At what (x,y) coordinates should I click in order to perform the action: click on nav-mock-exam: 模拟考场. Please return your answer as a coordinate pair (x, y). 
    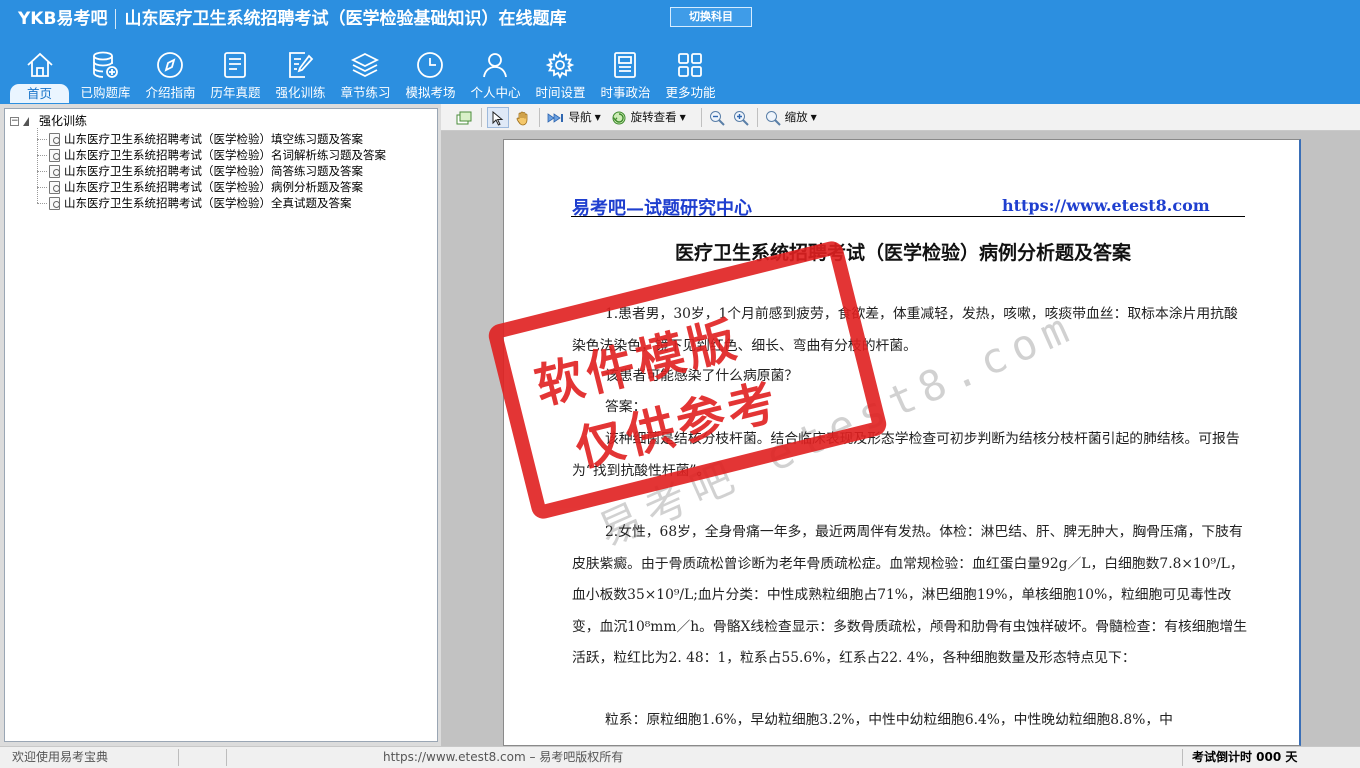
    Looking at the image, I should click on (430, 75).